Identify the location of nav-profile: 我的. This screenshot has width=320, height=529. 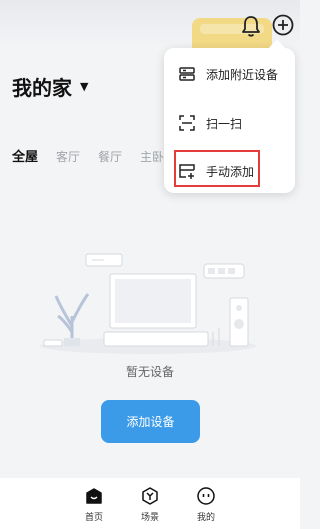
(206, 503).